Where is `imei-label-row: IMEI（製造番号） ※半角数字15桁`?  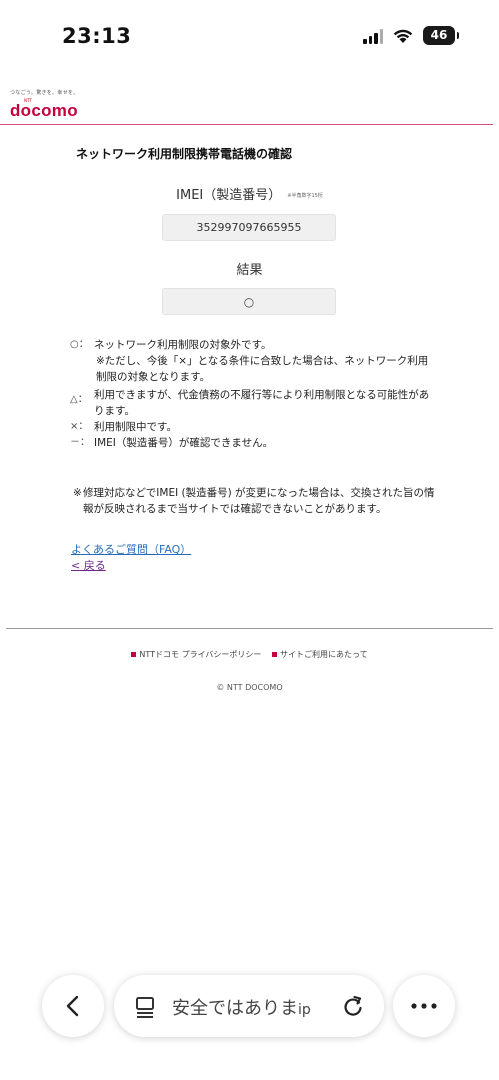
imei-label-row: IMEI（製造番号） ※半角数字15桁 is located at coordinates (249, 193).